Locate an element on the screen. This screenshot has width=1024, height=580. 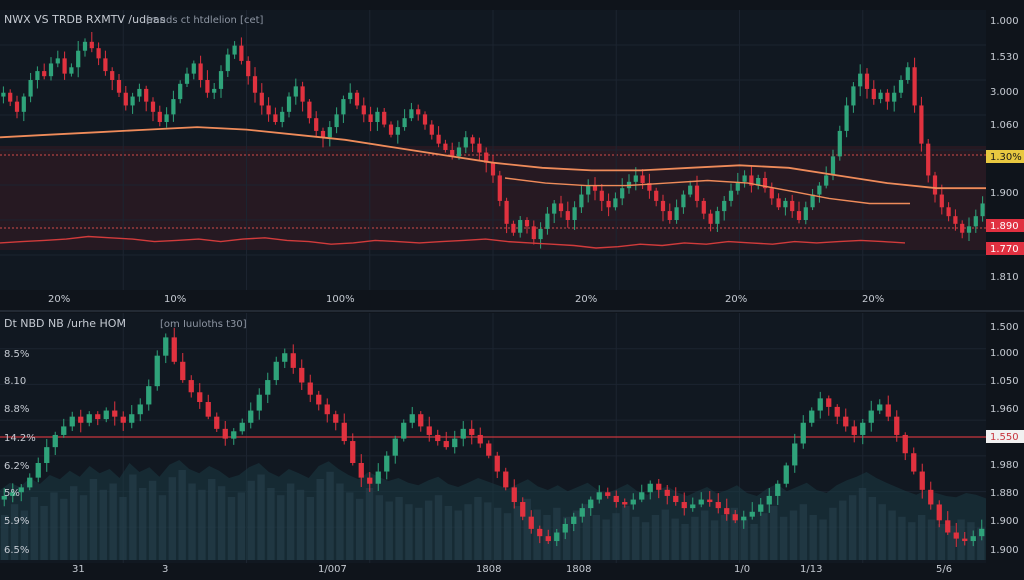
bottom-y-tick-right: 1.050 is located at coordinates (1004, 381).